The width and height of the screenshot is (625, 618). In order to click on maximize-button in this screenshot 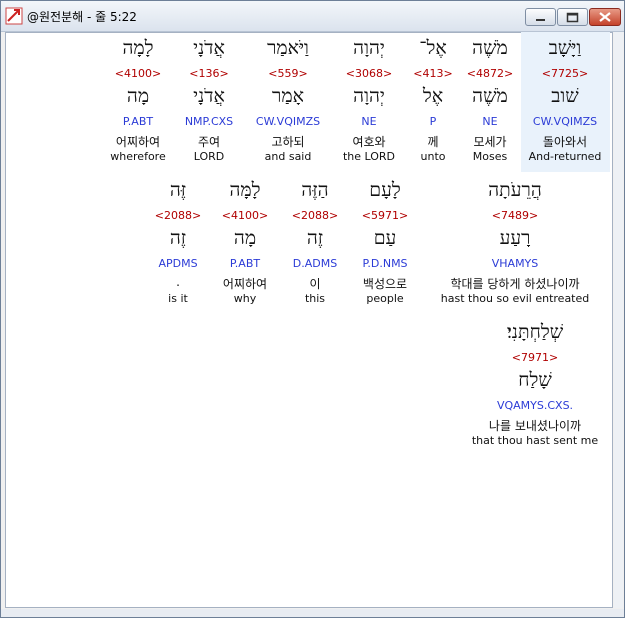, I will do `click(572, 17)`.